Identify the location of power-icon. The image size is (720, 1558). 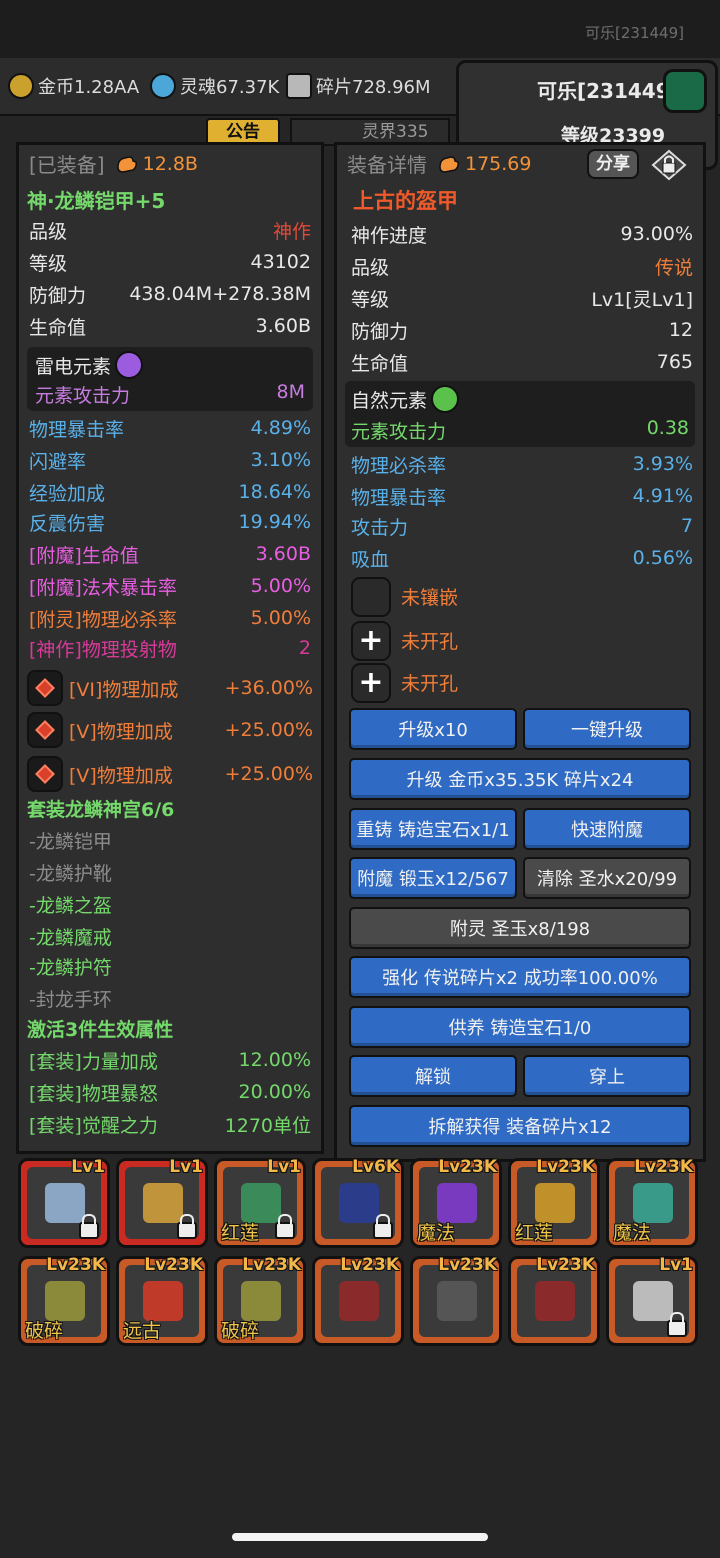
(449, 164).